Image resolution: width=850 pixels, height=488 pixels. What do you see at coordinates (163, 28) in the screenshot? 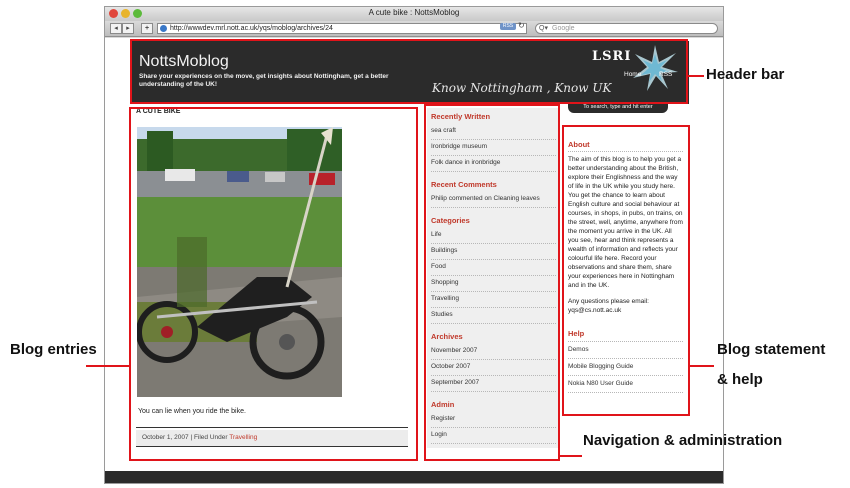
I see `globe-icon` at bounding box center [163, 28].